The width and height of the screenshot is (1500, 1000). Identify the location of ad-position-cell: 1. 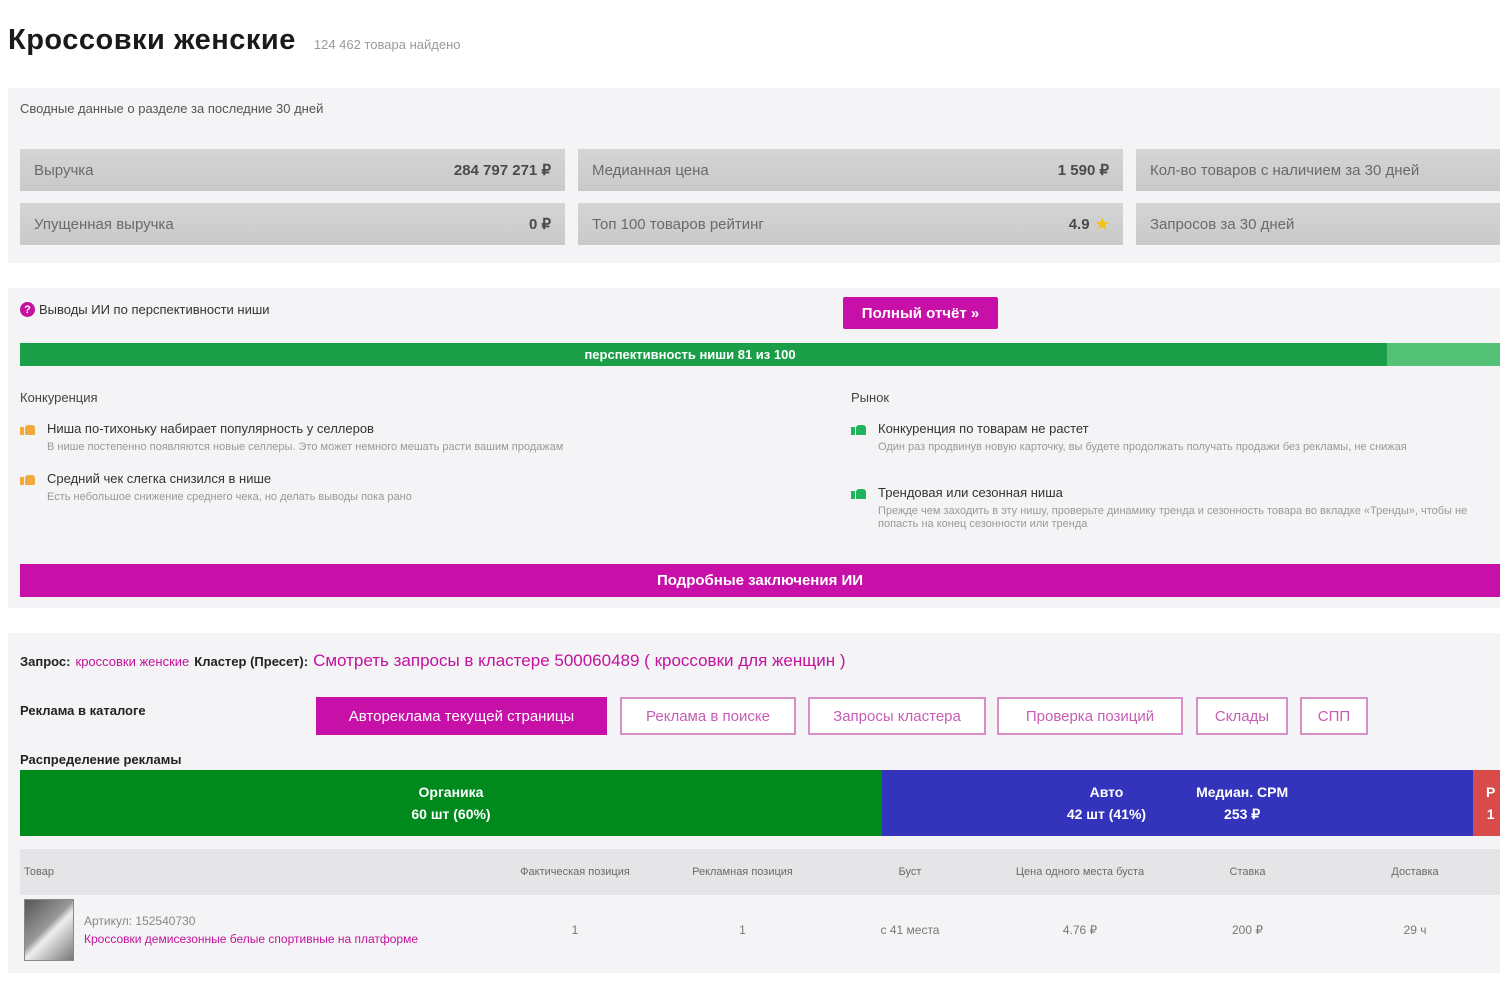
(742, 930).